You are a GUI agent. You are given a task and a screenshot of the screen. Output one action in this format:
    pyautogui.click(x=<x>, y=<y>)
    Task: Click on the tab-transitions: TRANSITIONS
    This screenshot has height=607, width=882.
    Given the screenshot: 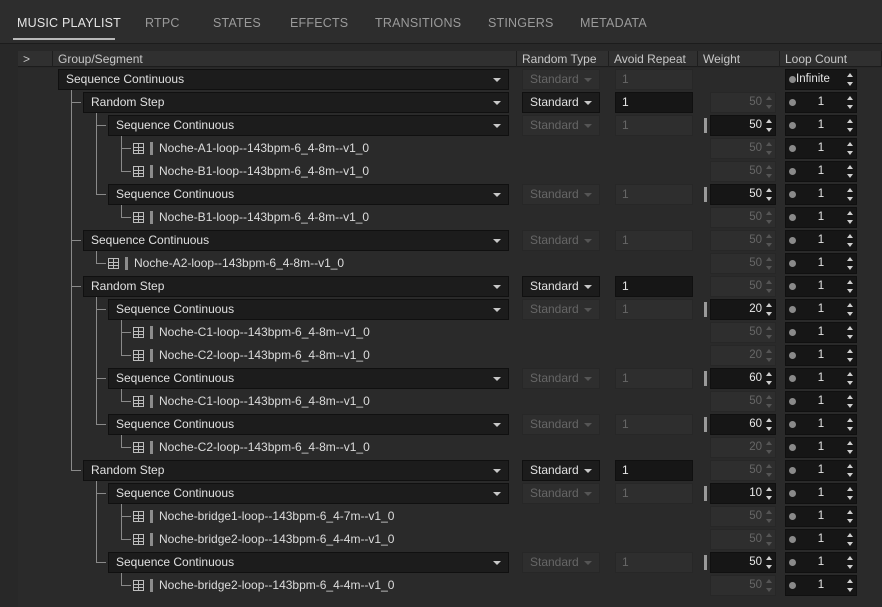 What is the action you would take?
    pyautogui.click(x=418, y=26)
    